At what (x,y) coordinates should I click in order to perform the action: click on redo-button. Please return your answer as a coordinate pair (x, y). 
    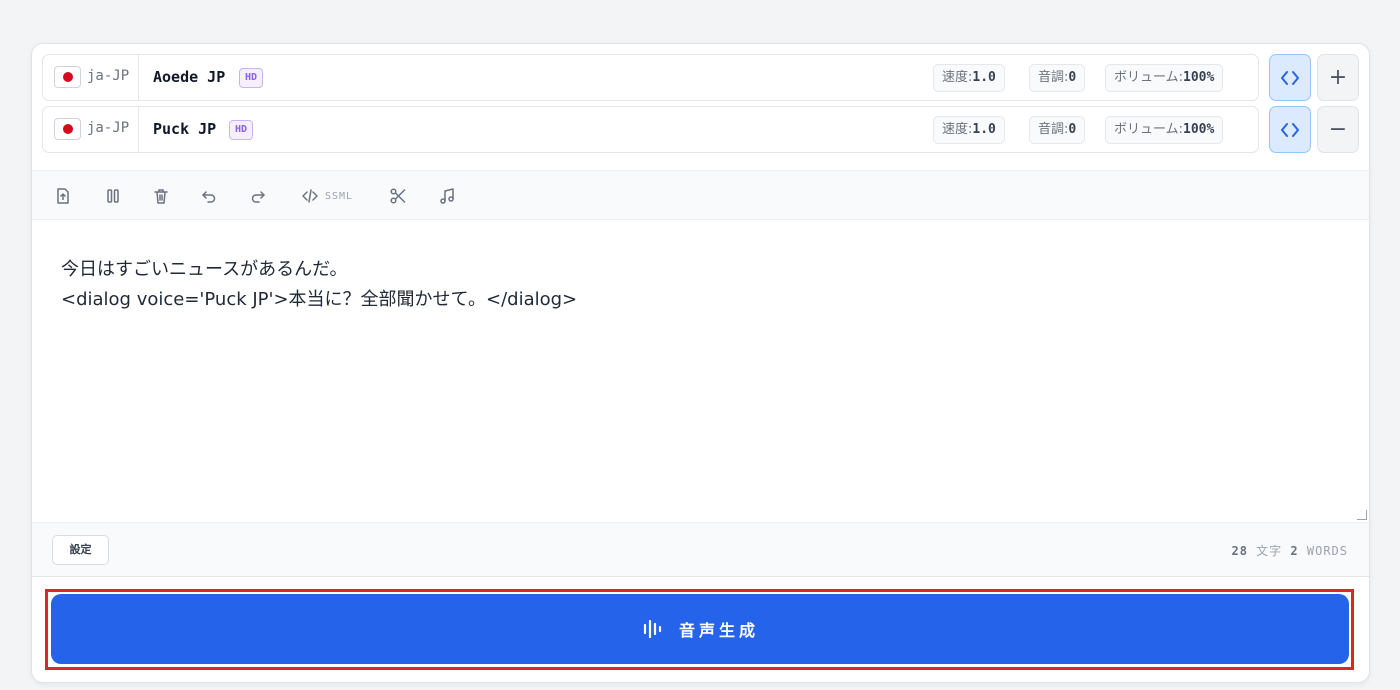
    Looking at the image, I should click on (258, 196).